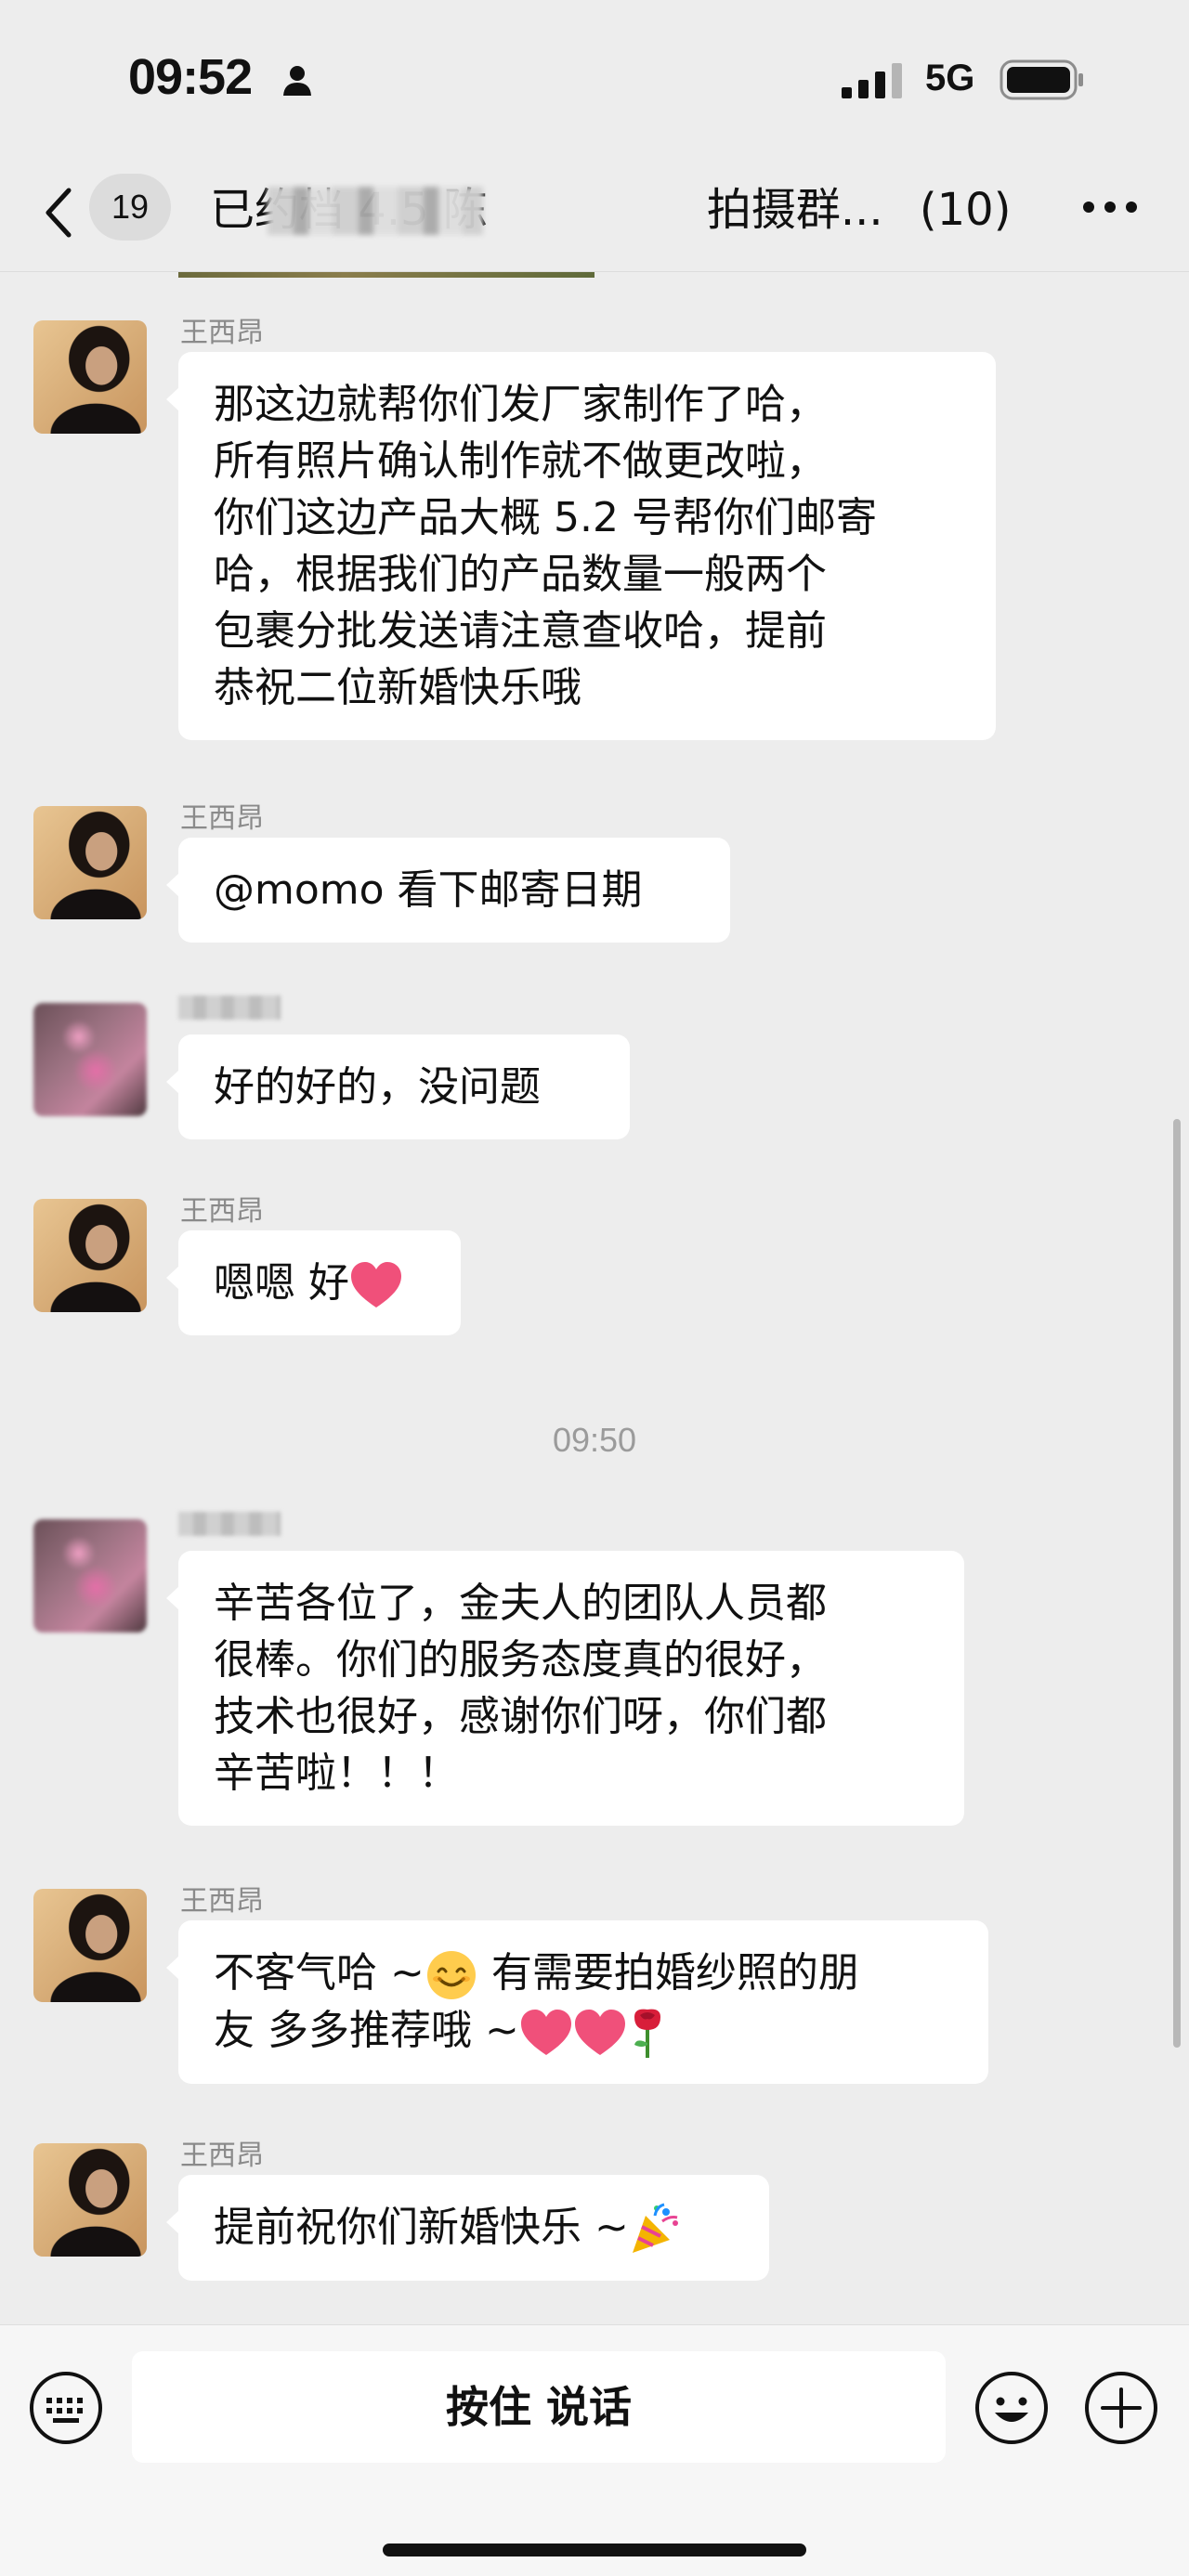 Image resolution: width=1189 pixels, height=2576 pixels. I want to click on scrollbar, so click(1177, 1583).